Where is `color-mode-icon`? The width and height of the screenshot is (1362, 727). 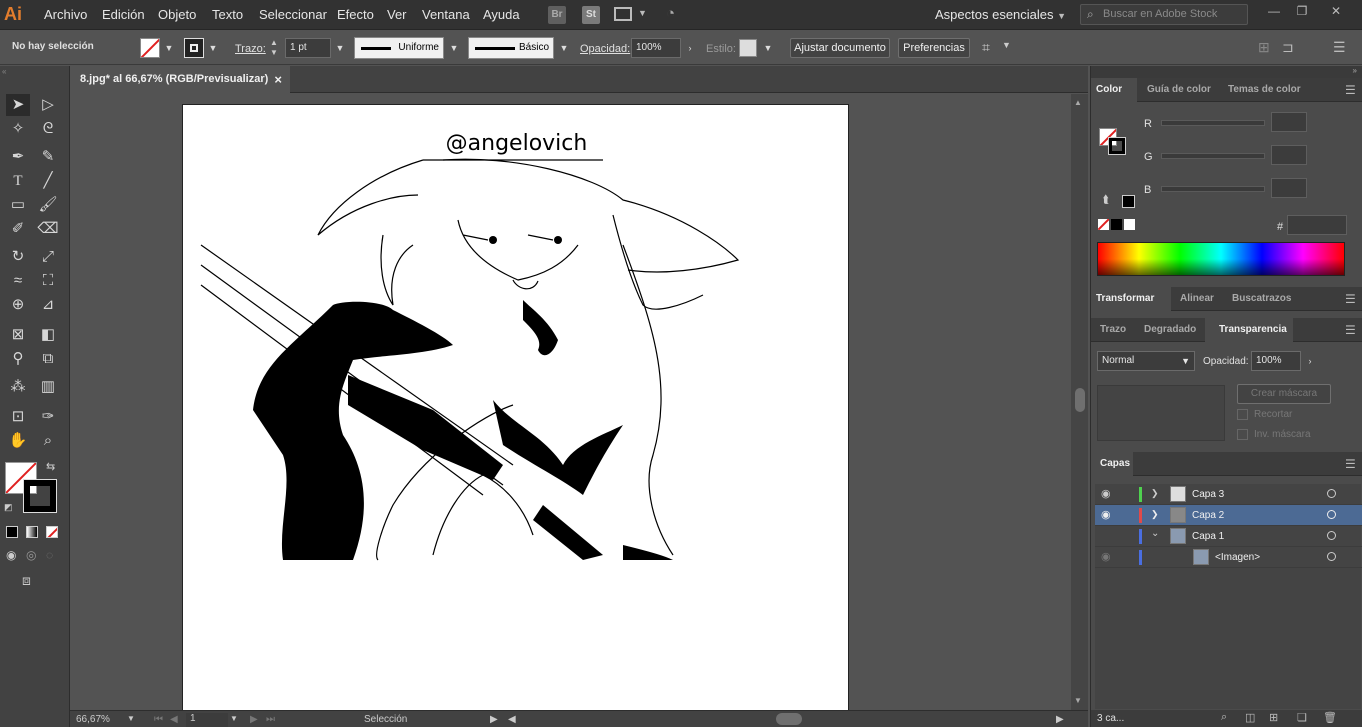 color-mode-icon is located at coordinates (12, 532).